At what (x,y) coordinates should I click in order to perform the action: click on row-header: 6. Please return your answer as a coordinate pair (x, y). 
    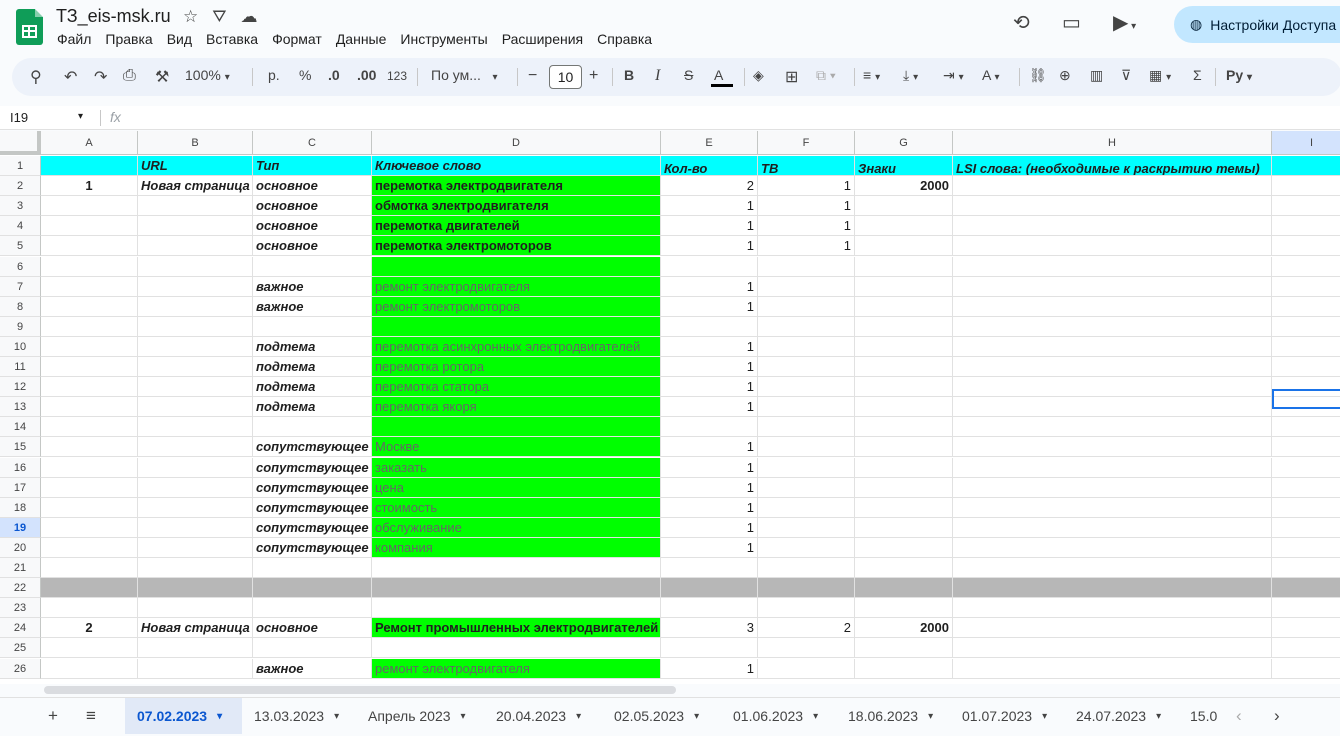
    Looking at the image, I should click on (20, 266).